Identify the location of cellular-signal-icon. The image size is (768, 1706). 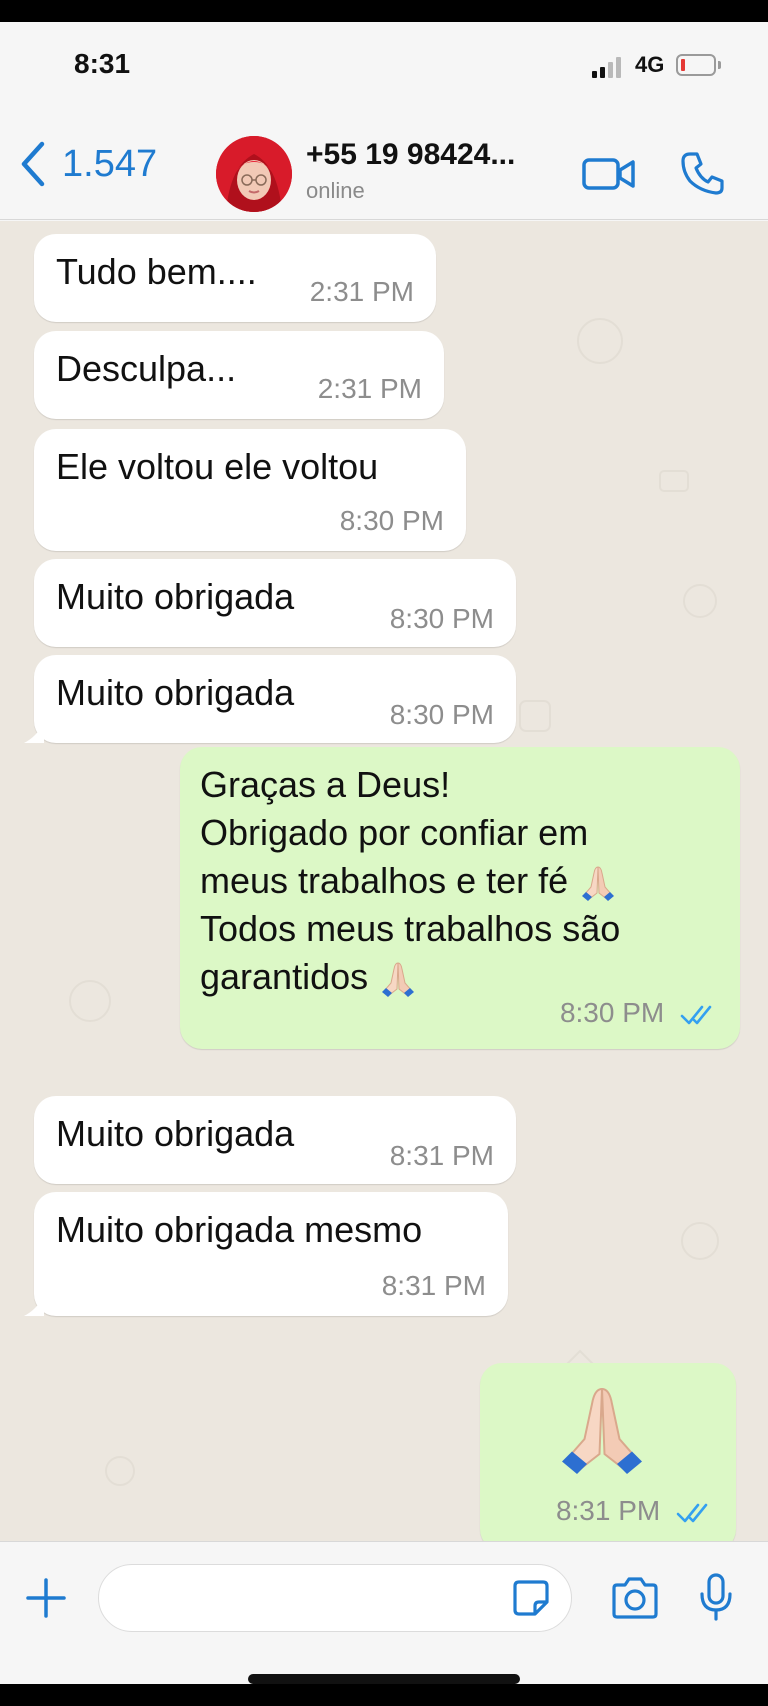
(610, 67).